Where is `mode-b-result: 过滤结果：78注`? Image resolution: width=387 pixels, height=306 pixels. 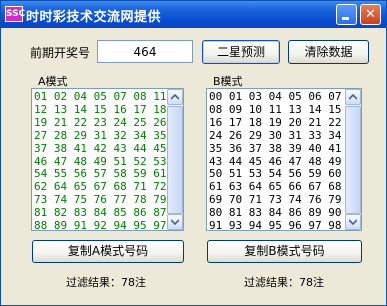
mode-b-result: 过滤结果：78注 is located at coordinates (284, 282).